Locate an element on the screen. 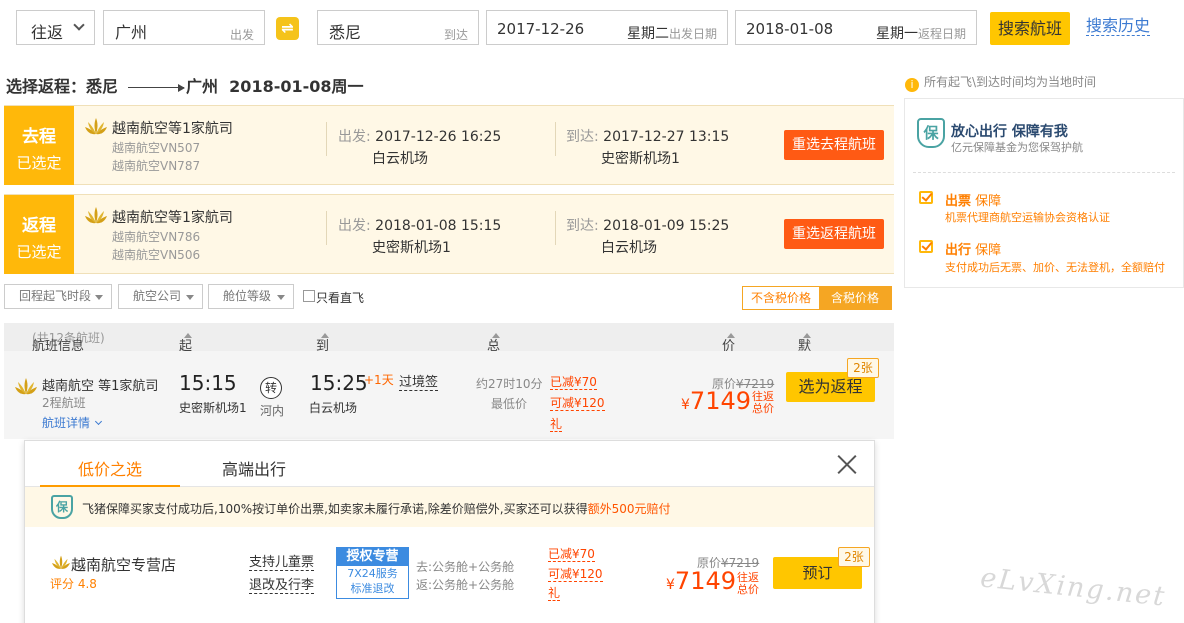 This screenshot has width=1184, height=623. segment-count: 2程航班 is located at coordinates (64, 403).